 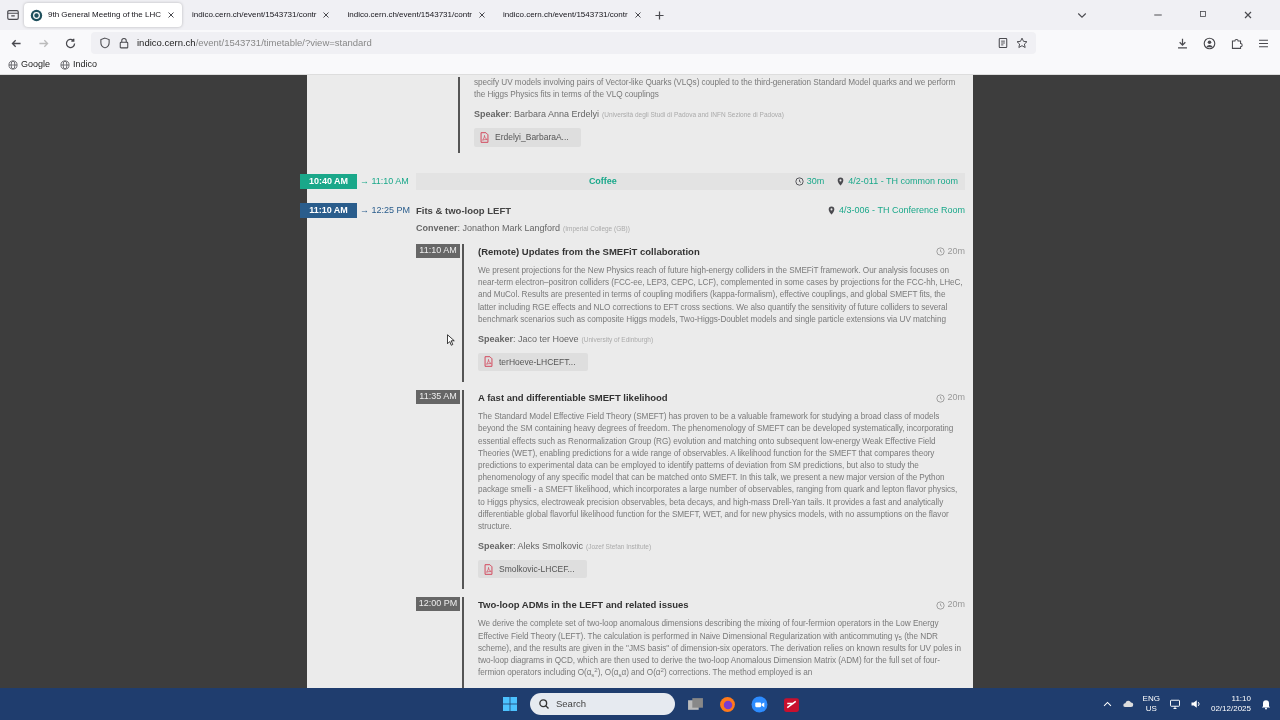 What do you see at coordinates (1236, 43) in the screenshot?
I see `extensions-icon` at bounding box center [1236, 43].